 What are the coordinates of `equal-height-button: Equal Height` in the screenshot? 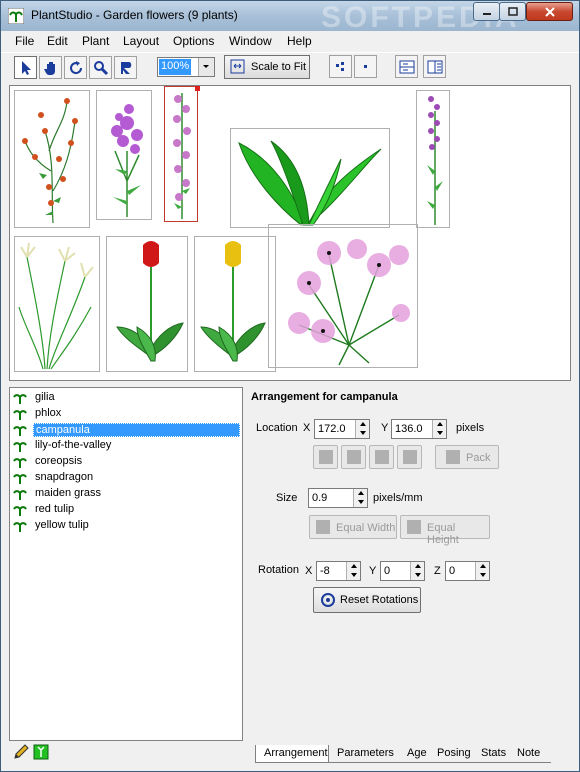 It's located at (445, 530).